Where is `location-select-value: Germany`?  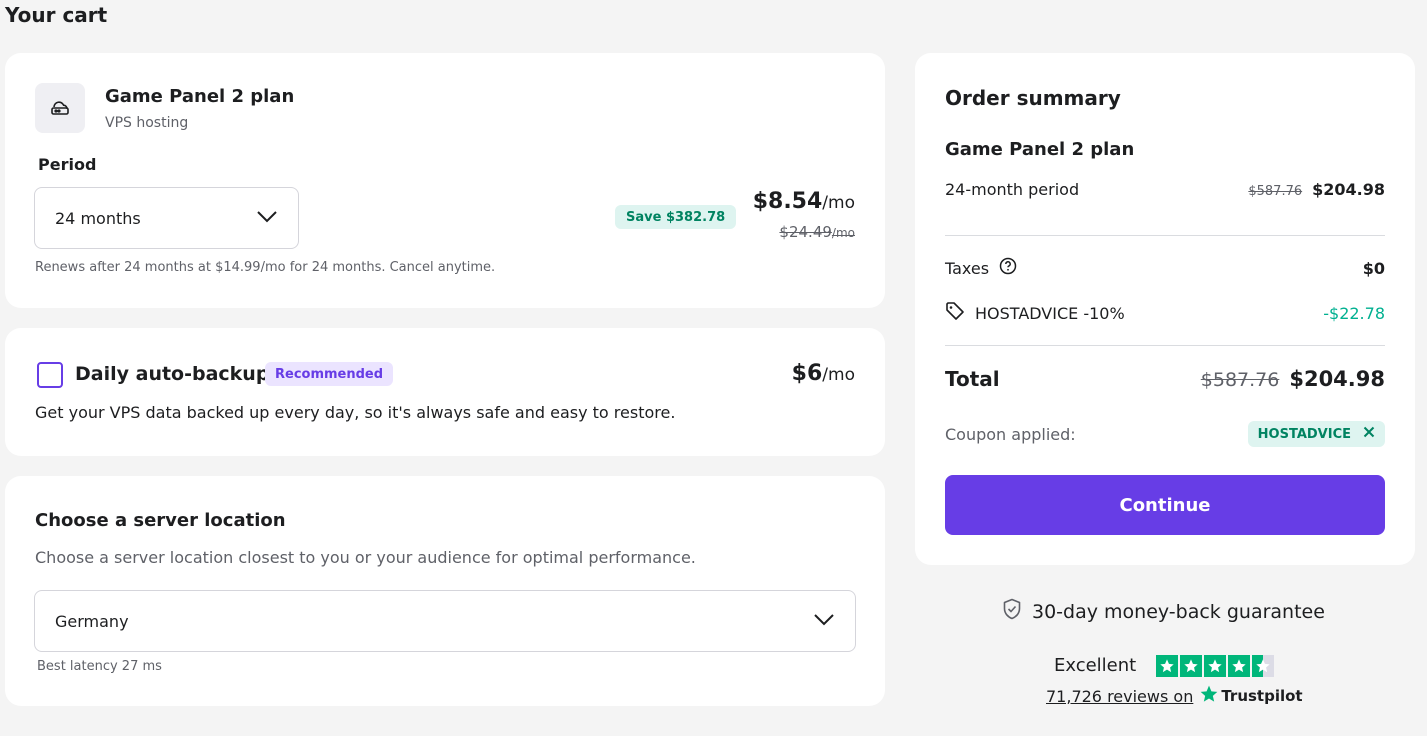 location-select-value: Germany is located at coordinates (92, 621).